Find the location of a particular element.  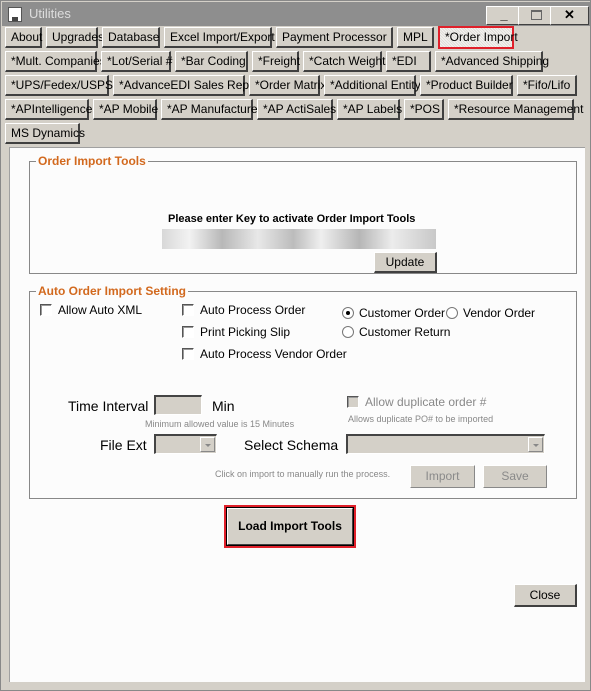

customer-return-label: Customer Return is located at coordinates (405, 332).